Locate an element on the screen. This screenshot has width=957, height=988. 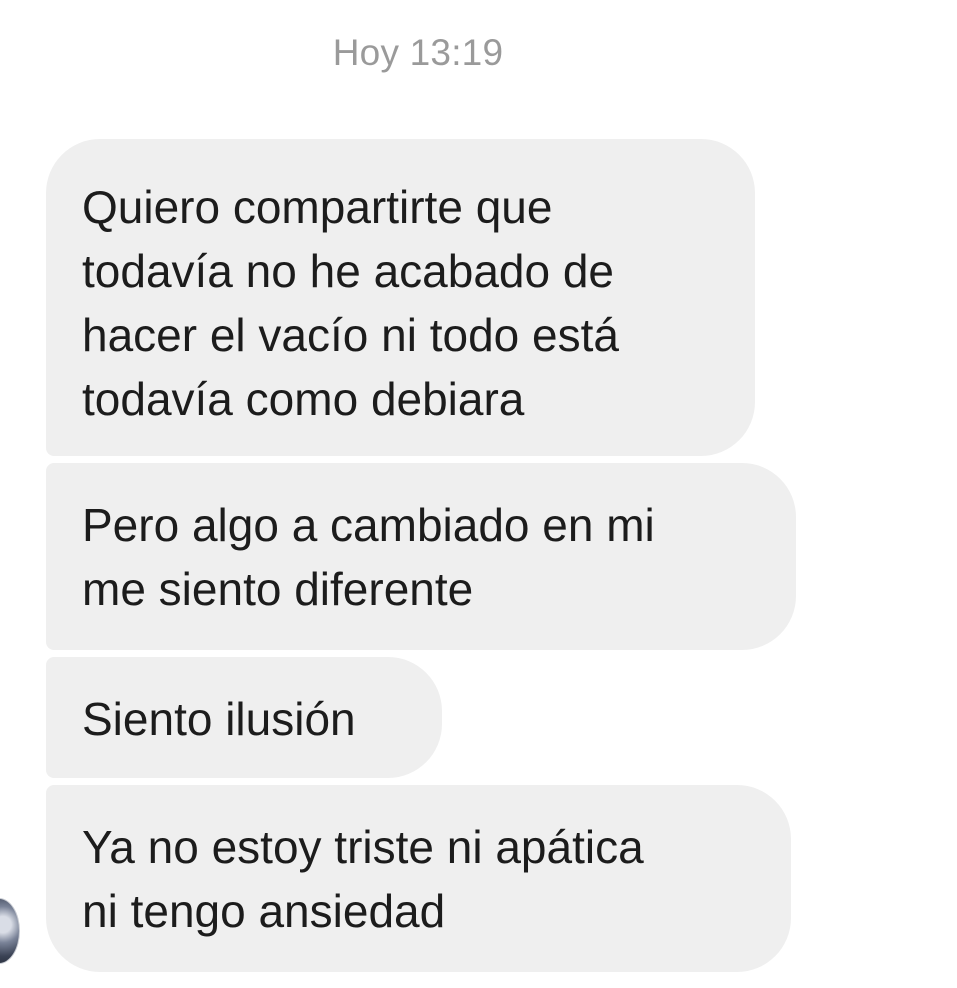
received-message-bubble: Siento ilusión is located at coordinates (244, 717).